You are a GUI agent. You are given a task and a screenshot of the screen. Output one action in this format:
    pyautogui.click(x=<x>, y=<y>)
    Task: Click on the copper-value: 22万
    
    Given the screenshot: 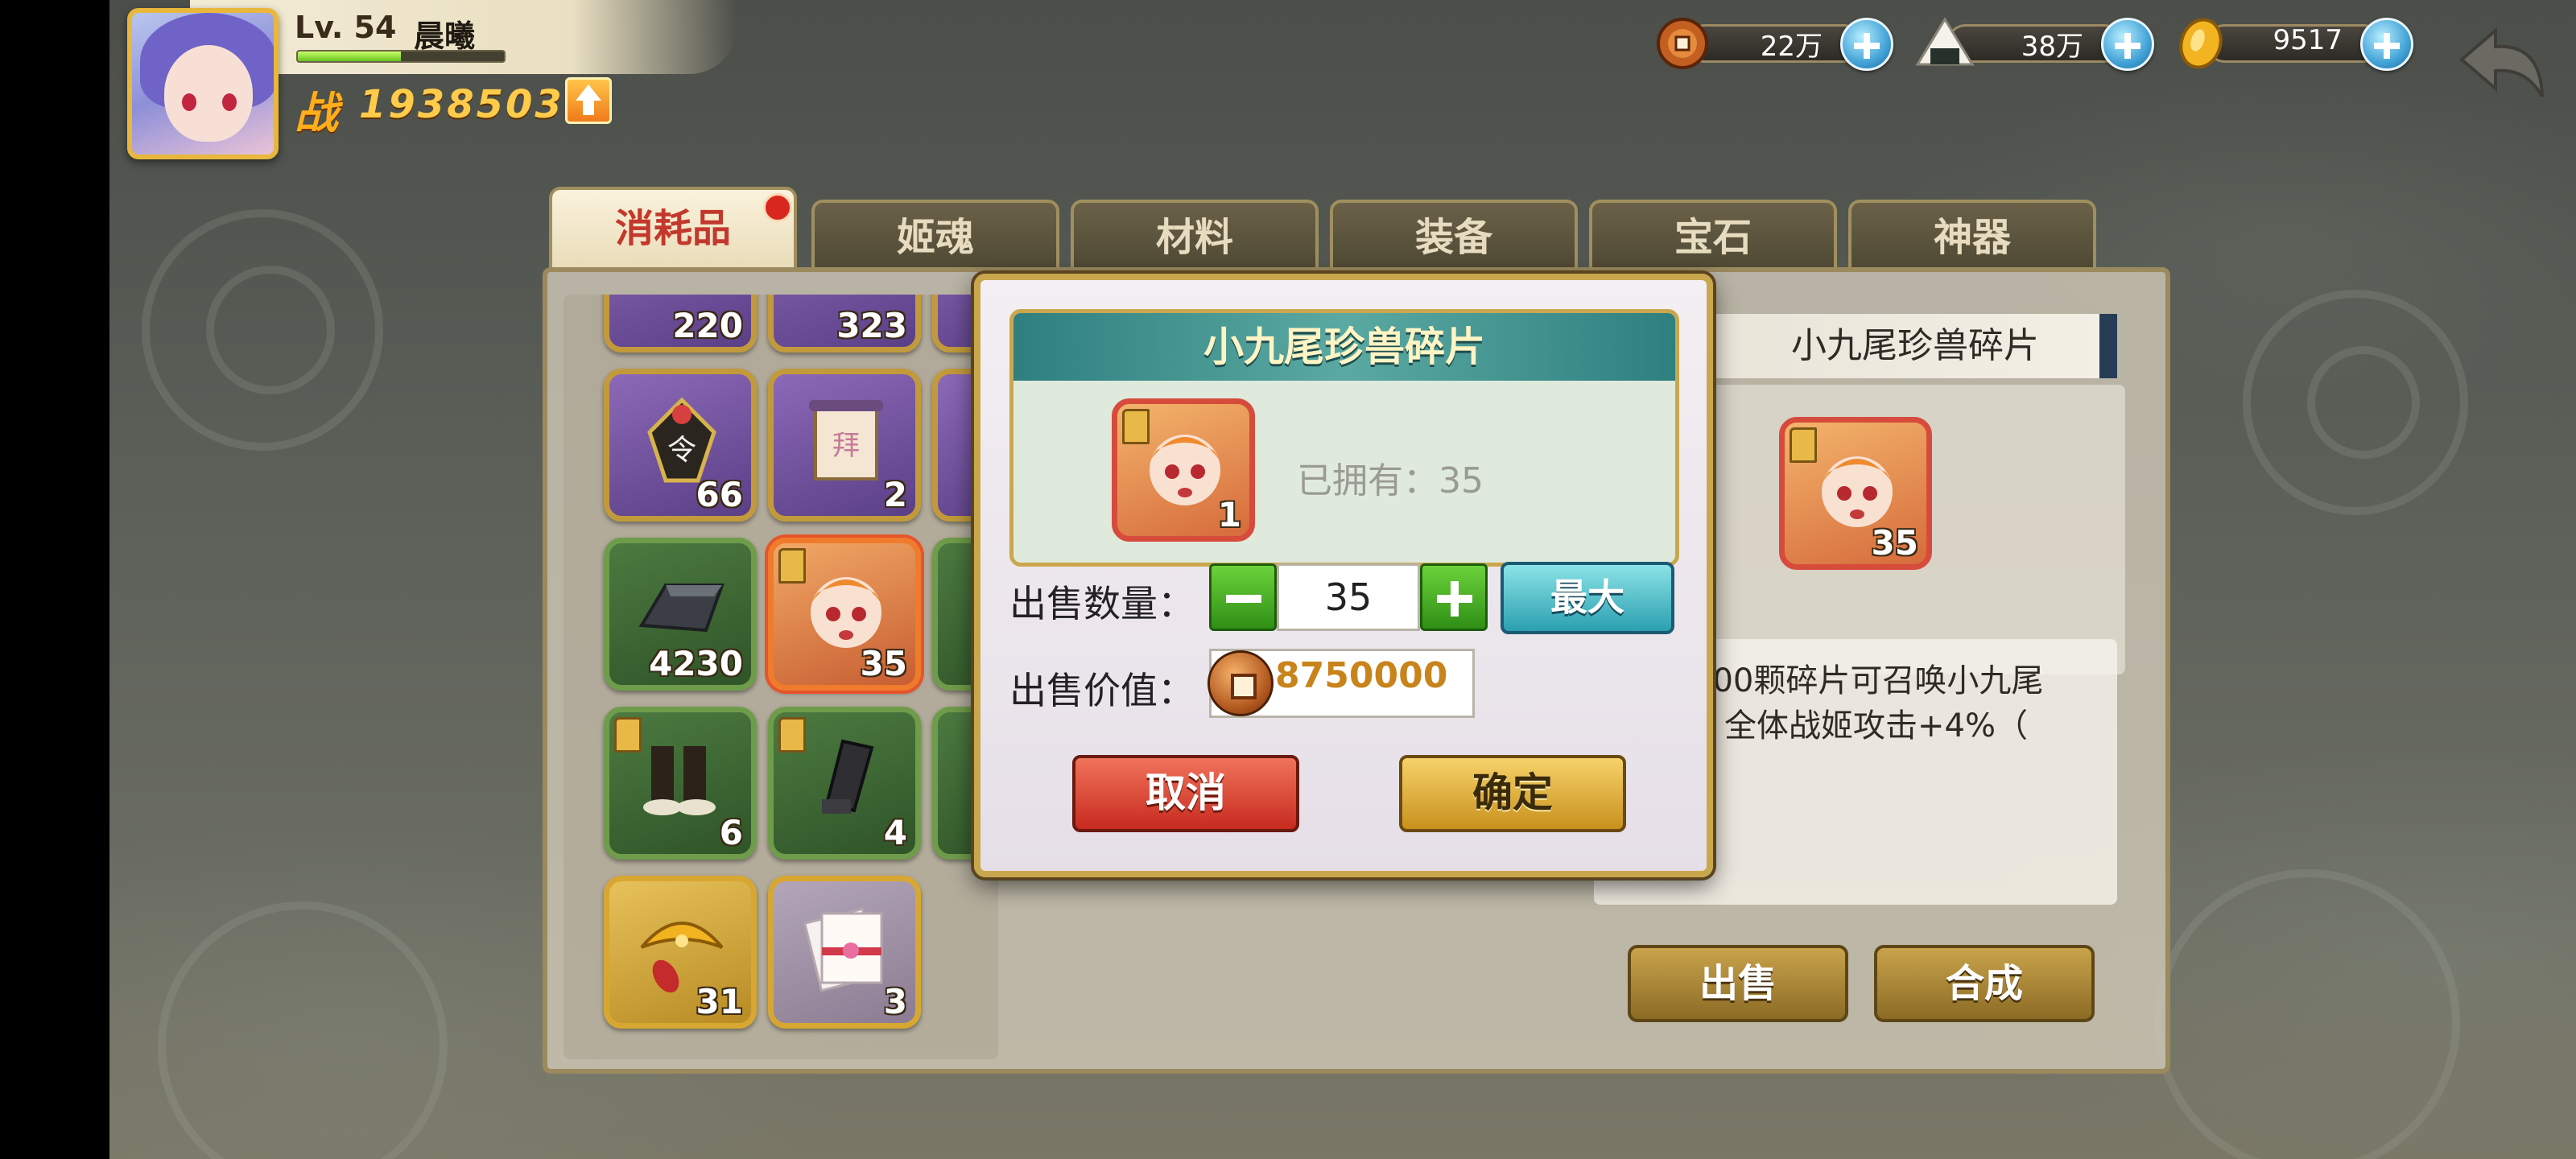 What is the action you would take?
    pyautogui.click(x=1791, y=47)
    